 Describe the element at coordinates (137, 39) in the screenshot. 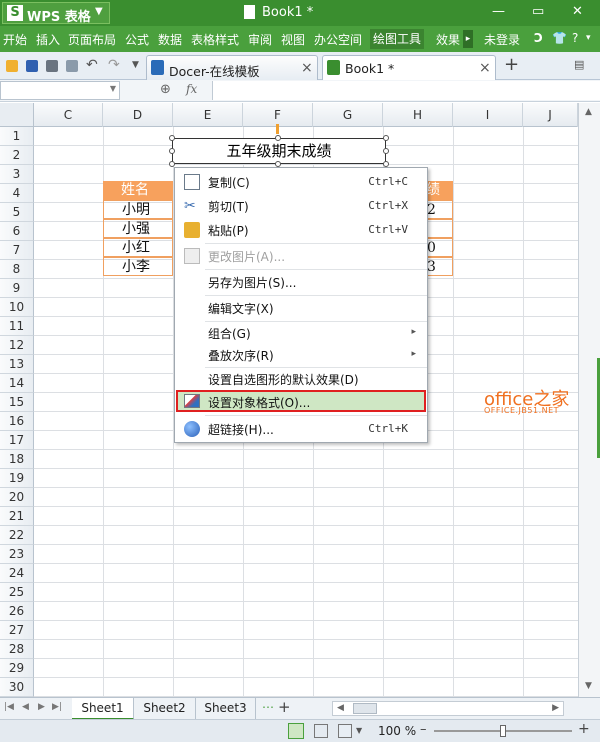

I see `menu-formula: 公式` at that location.